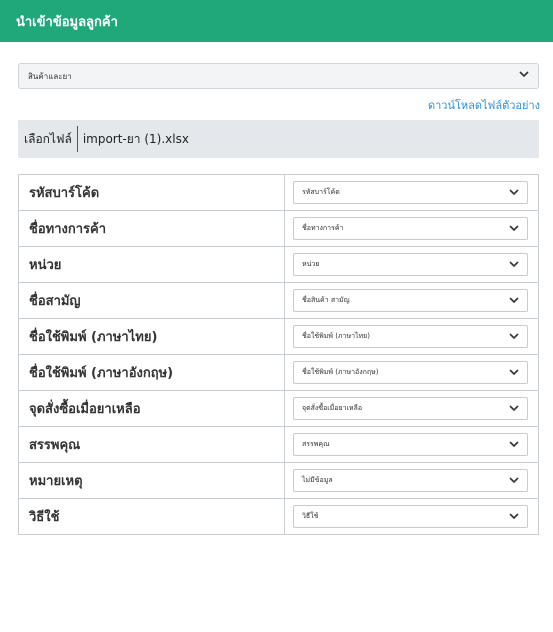 The image size is (553, 632). Describe the element at coordinates (151, 408) in the screenshot. I see `field-label: จุดสั่งซื้อเมื่อยาเหลือ` at that location.